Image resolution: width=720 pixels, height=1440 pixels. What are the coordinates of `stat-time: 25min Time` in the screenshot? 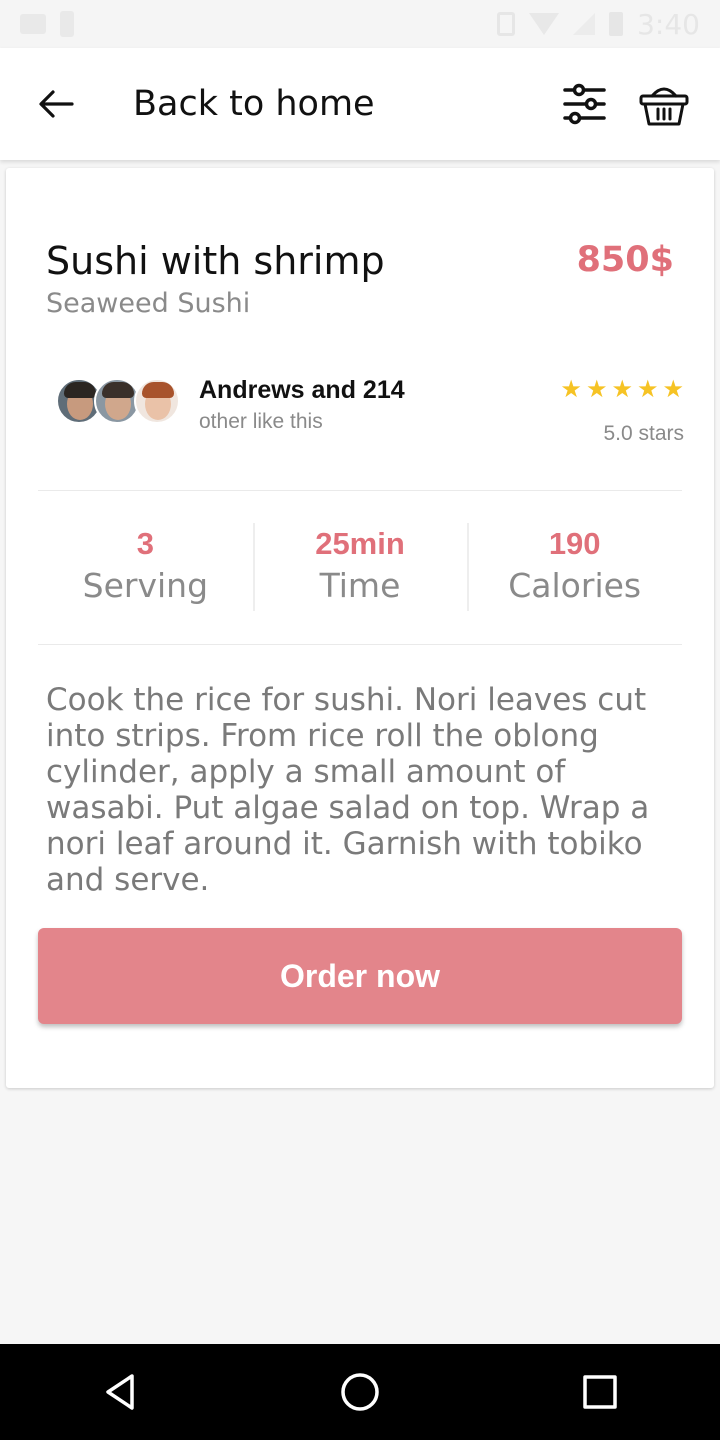 It's located at (360, 566).